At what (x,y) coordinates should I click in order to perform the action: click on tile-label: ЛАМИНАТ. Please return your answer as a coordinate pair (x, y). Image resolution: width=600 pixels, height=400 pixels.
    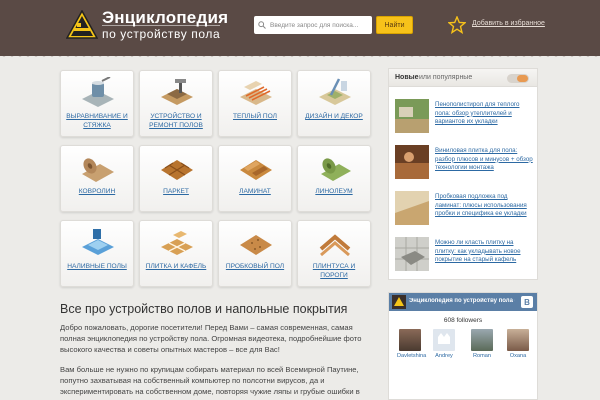
    Looking at the image, I should click on (255, 191).